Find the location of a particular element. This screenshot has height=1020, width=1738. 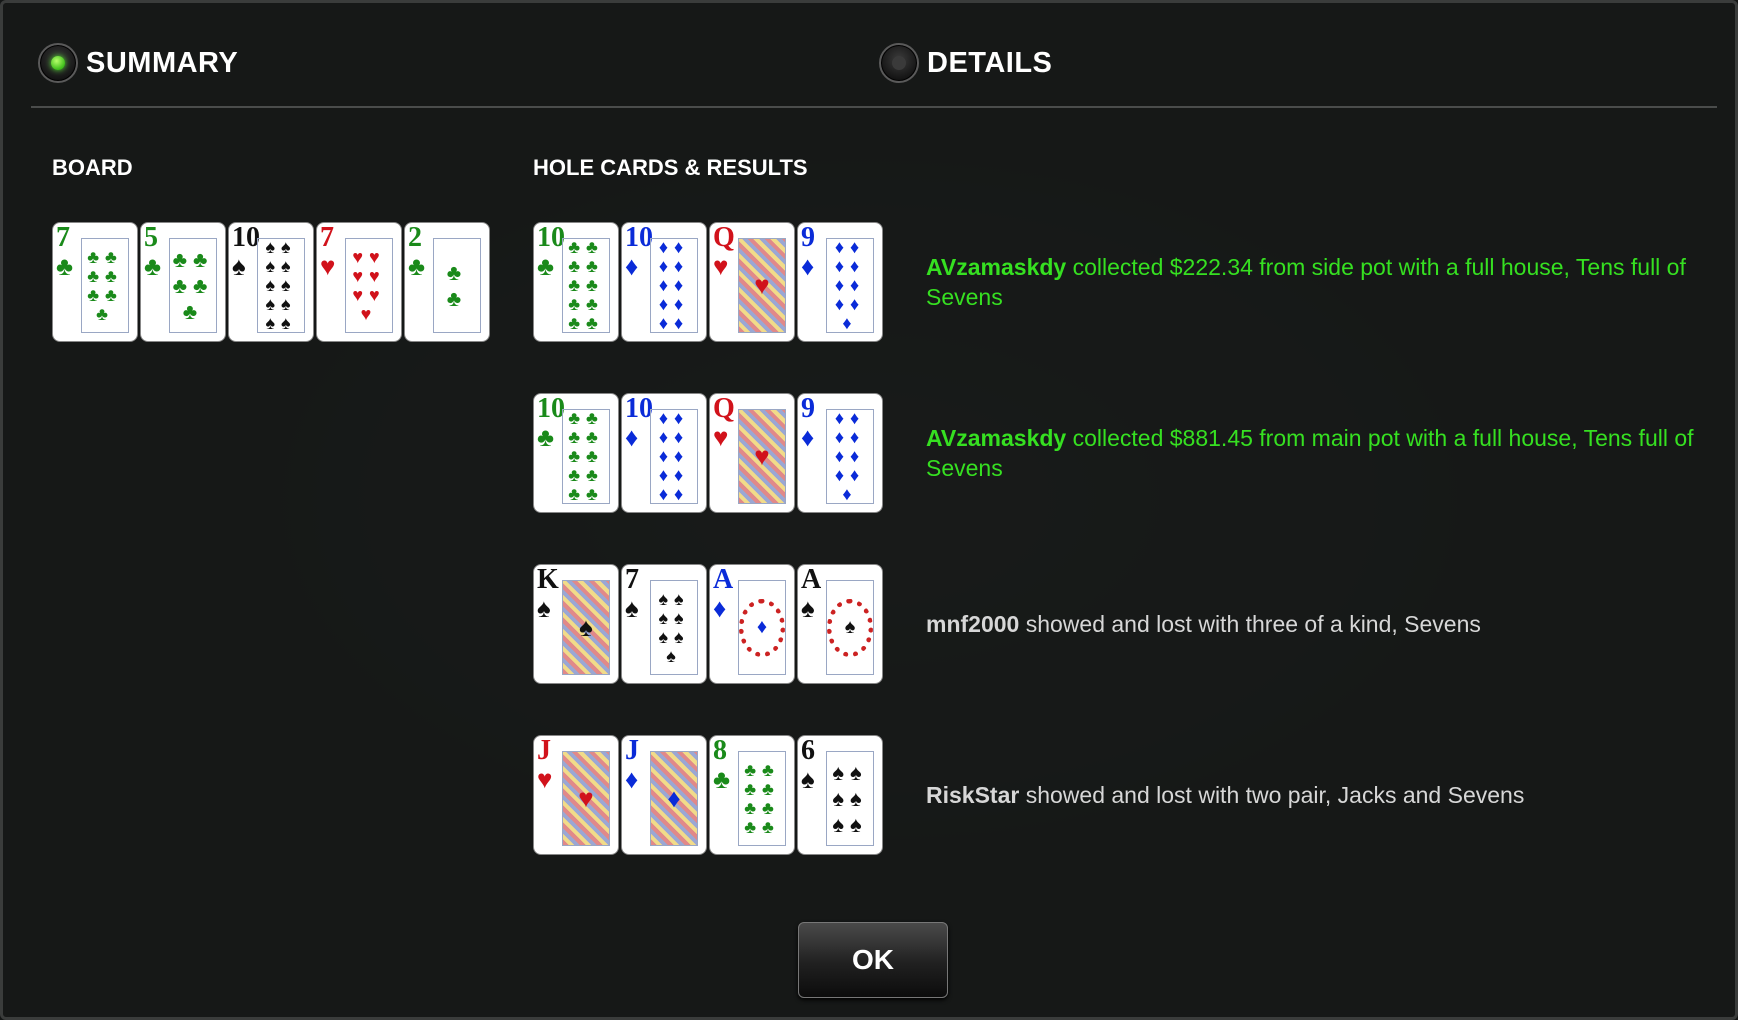

card-pips-icon: ♣♣ ♣♣ ♣♣ ♣♣ is located at coordinates (762, 798).